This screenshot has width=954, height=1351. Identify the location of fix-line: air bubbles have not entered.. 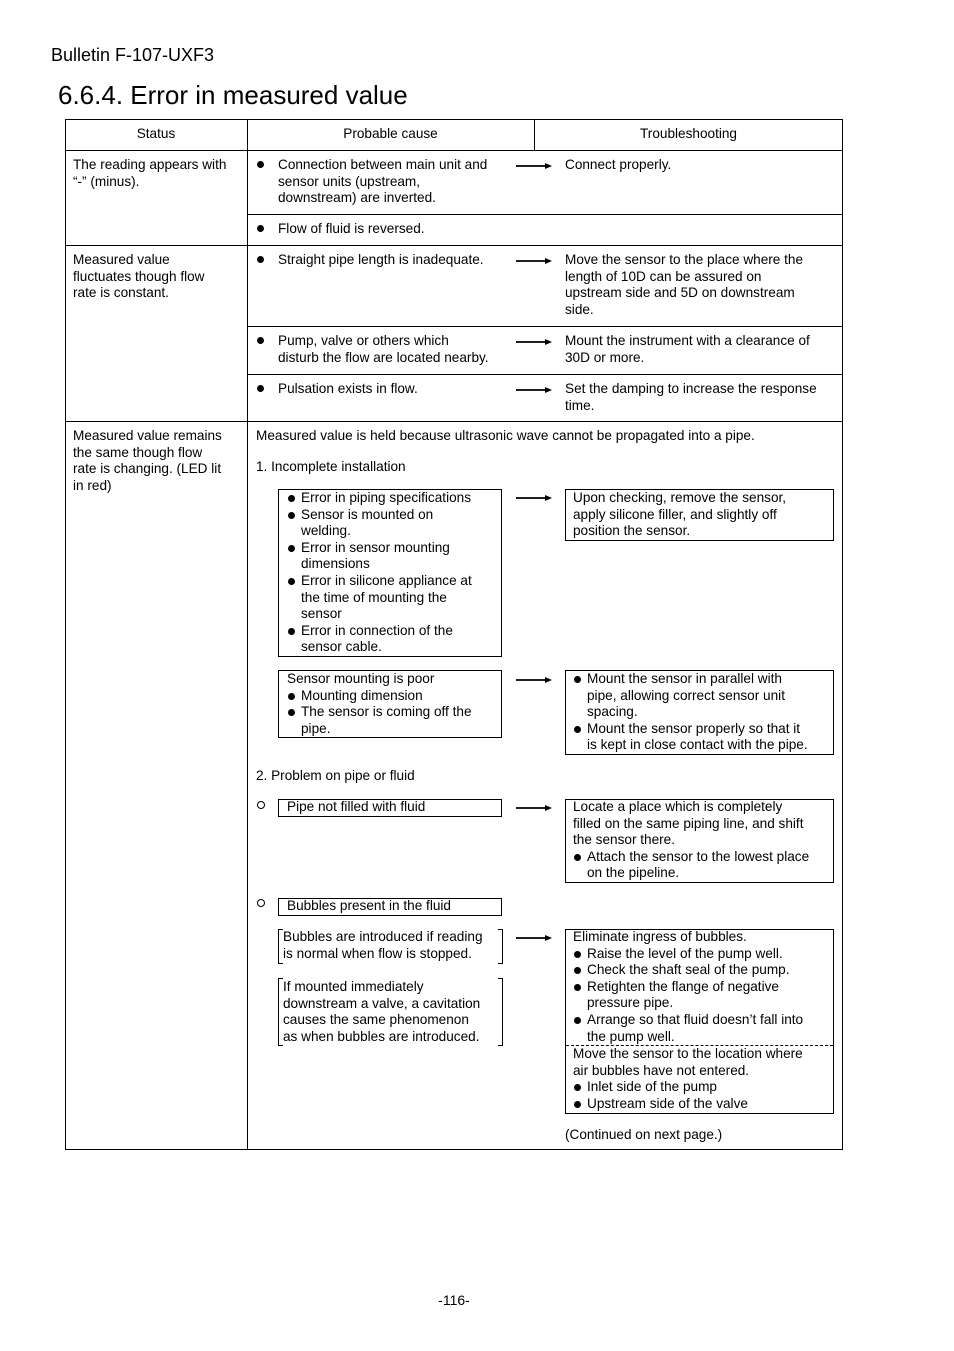
(661, 1070).